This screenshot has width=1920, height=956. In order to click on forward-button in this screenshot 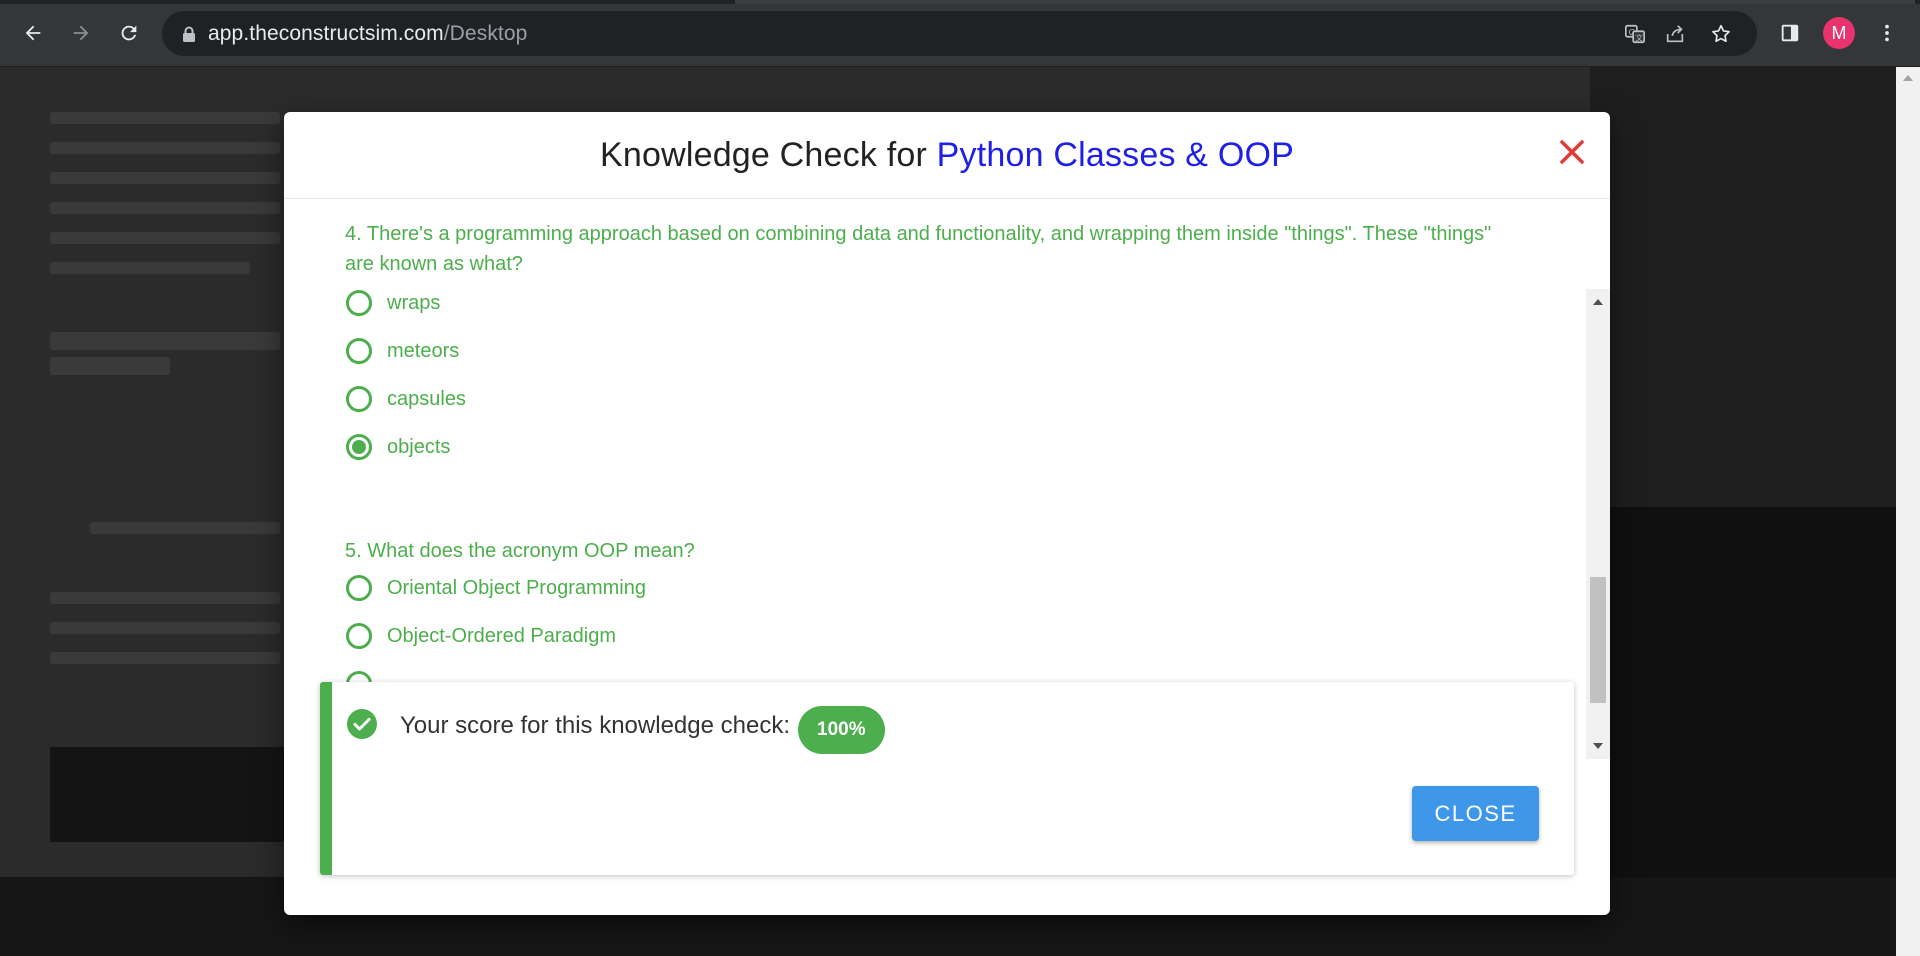, I will do `click(81, 33)`.